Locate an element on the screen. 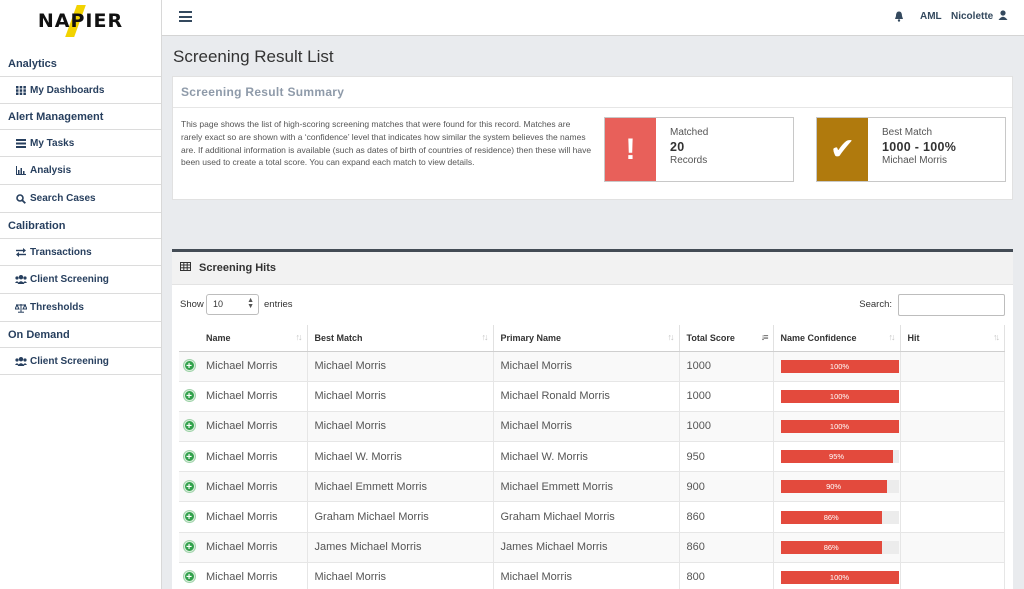 The height and width of the screenshot is (589, 1024). cell-primary-name: Graham Michael Morris is located at coordinates (586, 517).